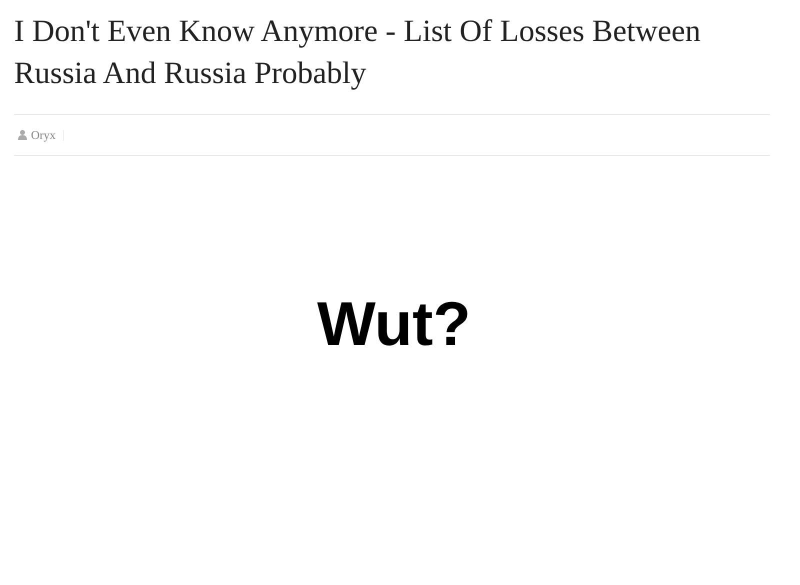 Image resolution: width=800 pixels, height=585 pixels. Describe the element at coordinates (358, 52) in the screenshot. I see `post-title: I Don't Even Know Anymore - List Of Losses Between Russia And Russia Probably` at that location.